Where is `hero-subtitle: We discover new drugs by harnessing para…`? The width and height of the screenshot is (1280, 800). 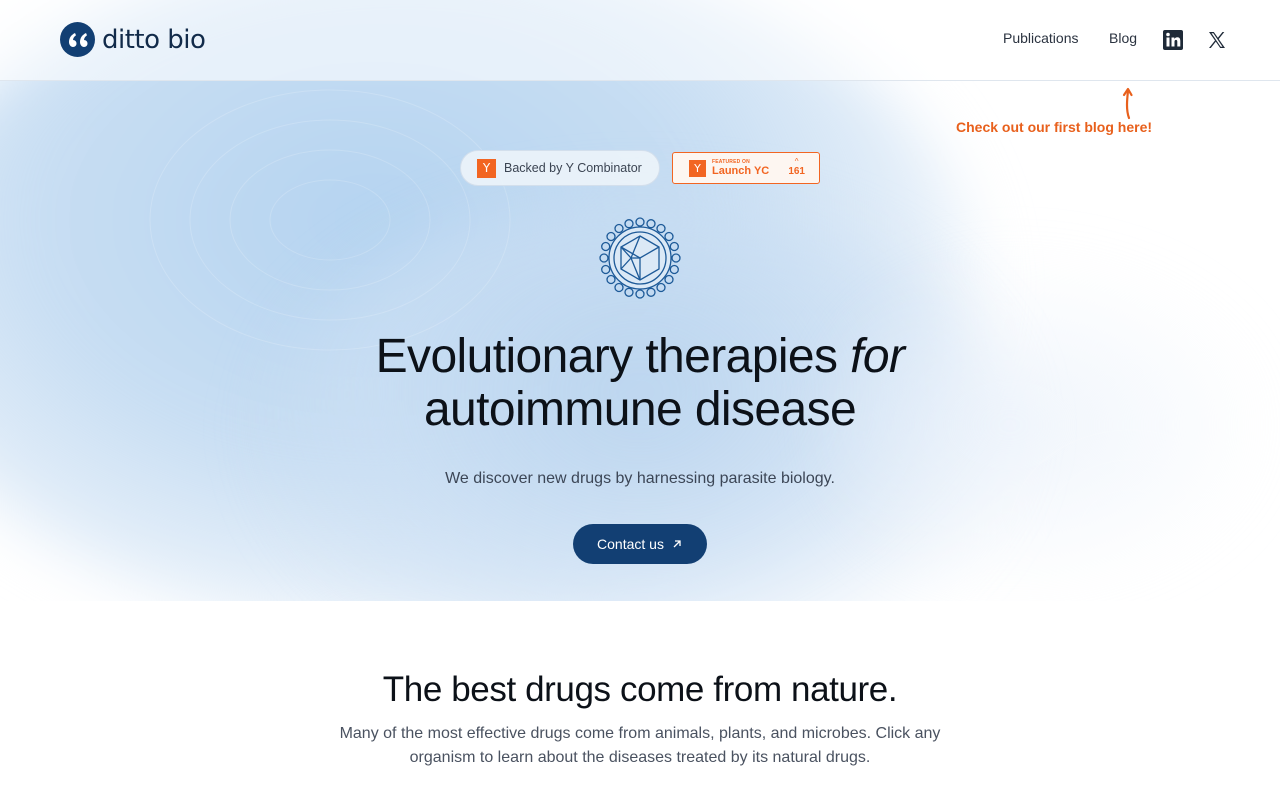 hero-subtitle: We discover new drugs by harnessing para… is located at coordinates (640, 478).